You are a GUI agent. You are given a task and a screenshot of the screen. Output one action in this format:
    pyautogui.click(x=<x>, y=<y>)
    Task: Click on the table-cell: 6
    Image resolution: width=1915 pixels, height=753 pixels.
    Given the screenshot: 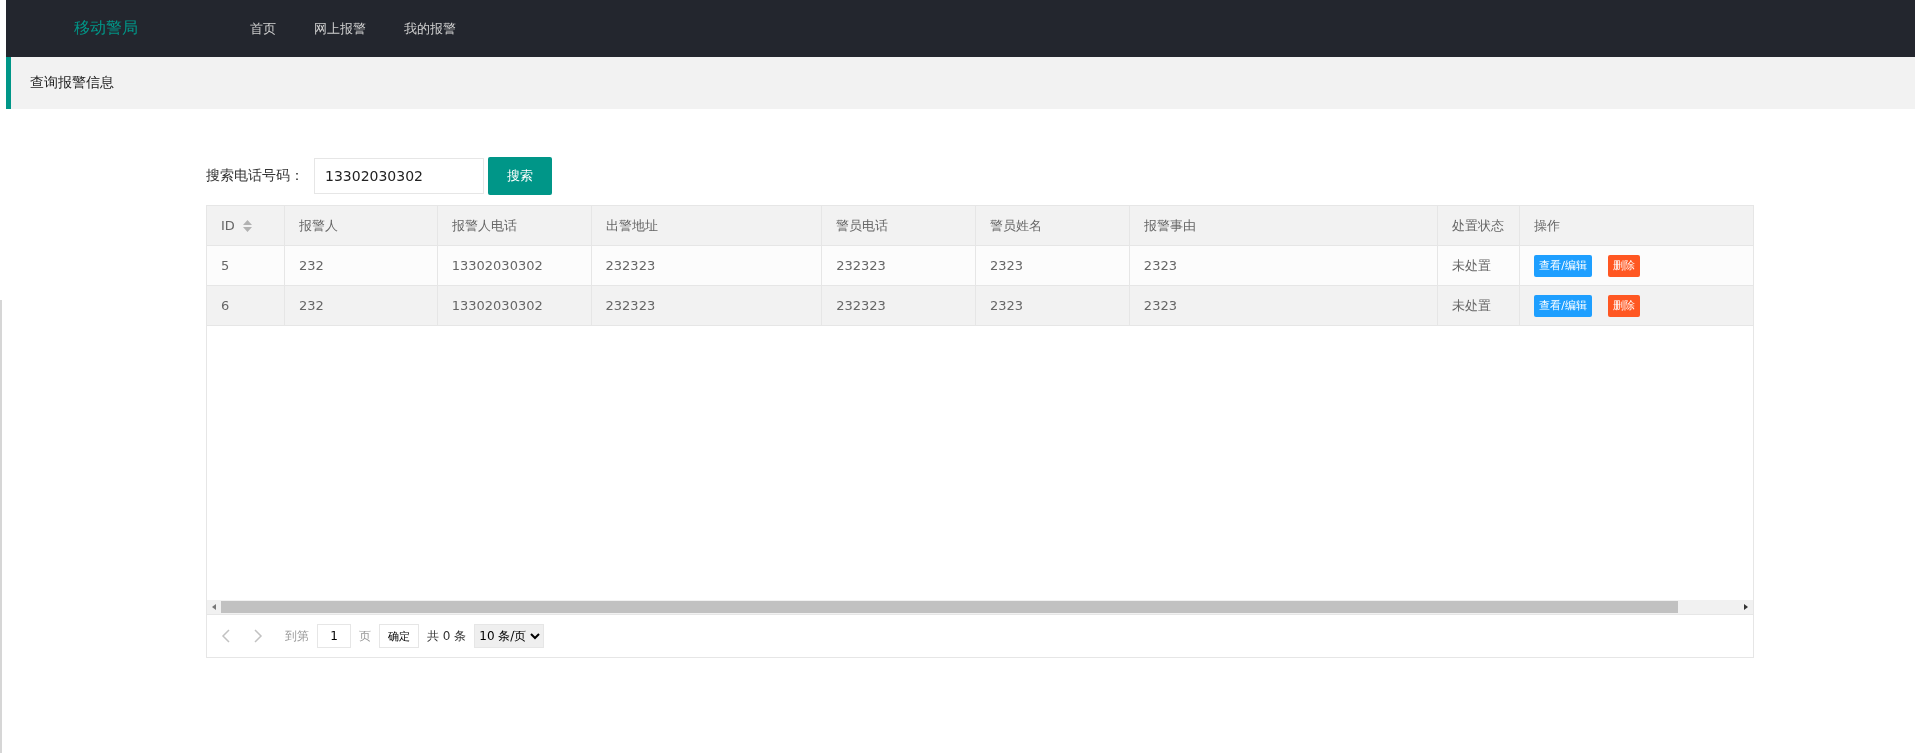 What is the action you would take?
    pyautogui.click(x=225, y=305)
    